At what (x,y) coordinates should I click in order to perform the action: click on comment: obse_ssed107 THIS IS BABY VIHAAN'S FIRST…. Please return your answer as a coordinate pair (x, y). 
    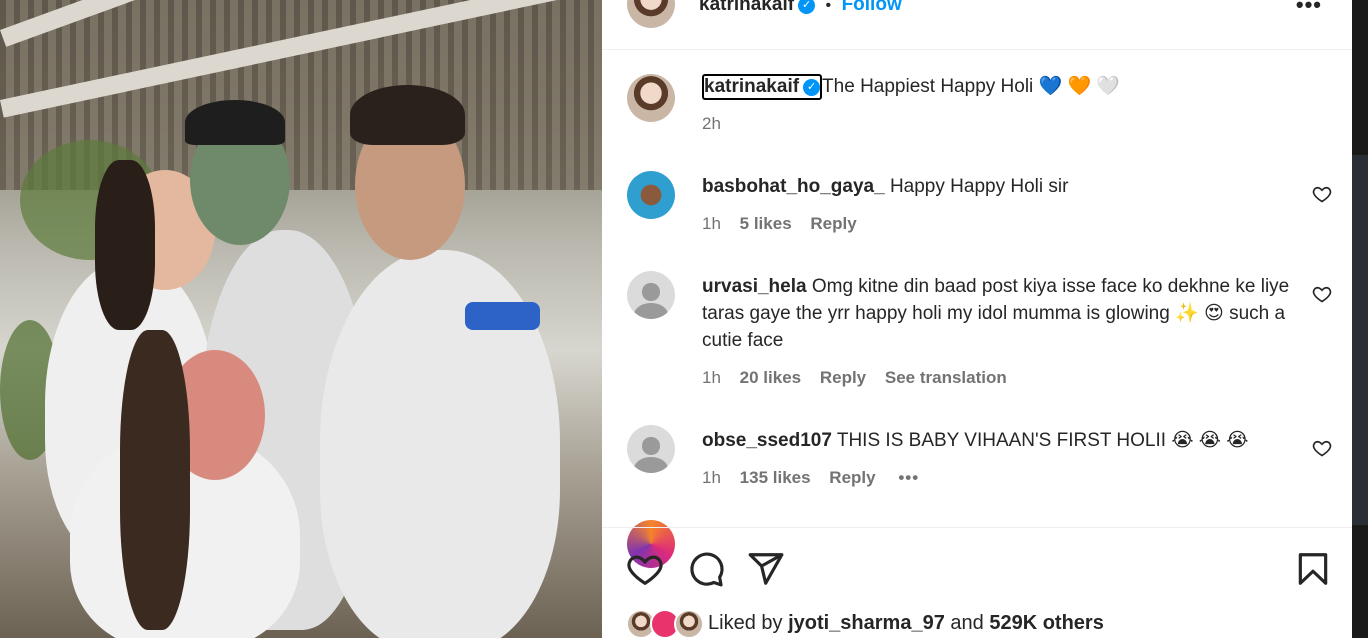
    Looking at the image, I should click on (997, 440).